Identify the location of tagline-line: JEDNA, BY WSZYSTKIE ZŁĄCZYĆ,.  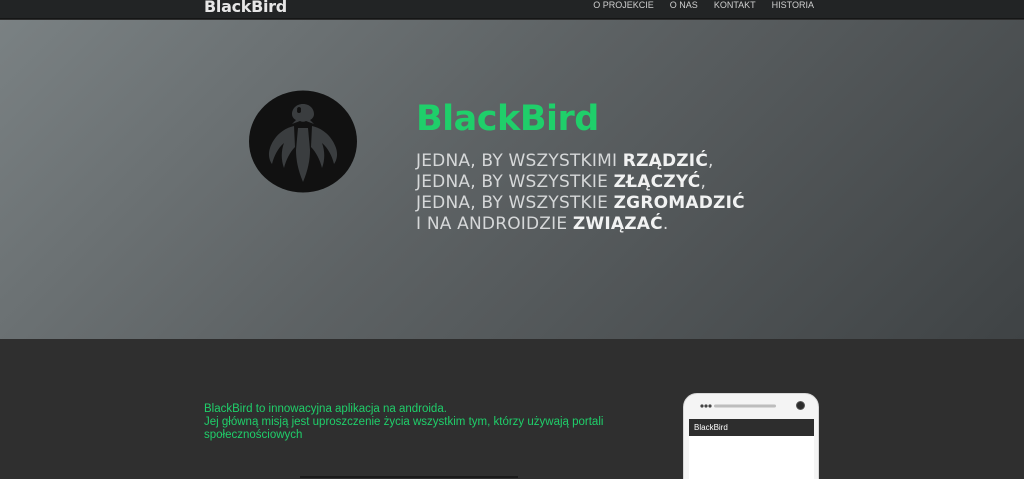
(580, 182).